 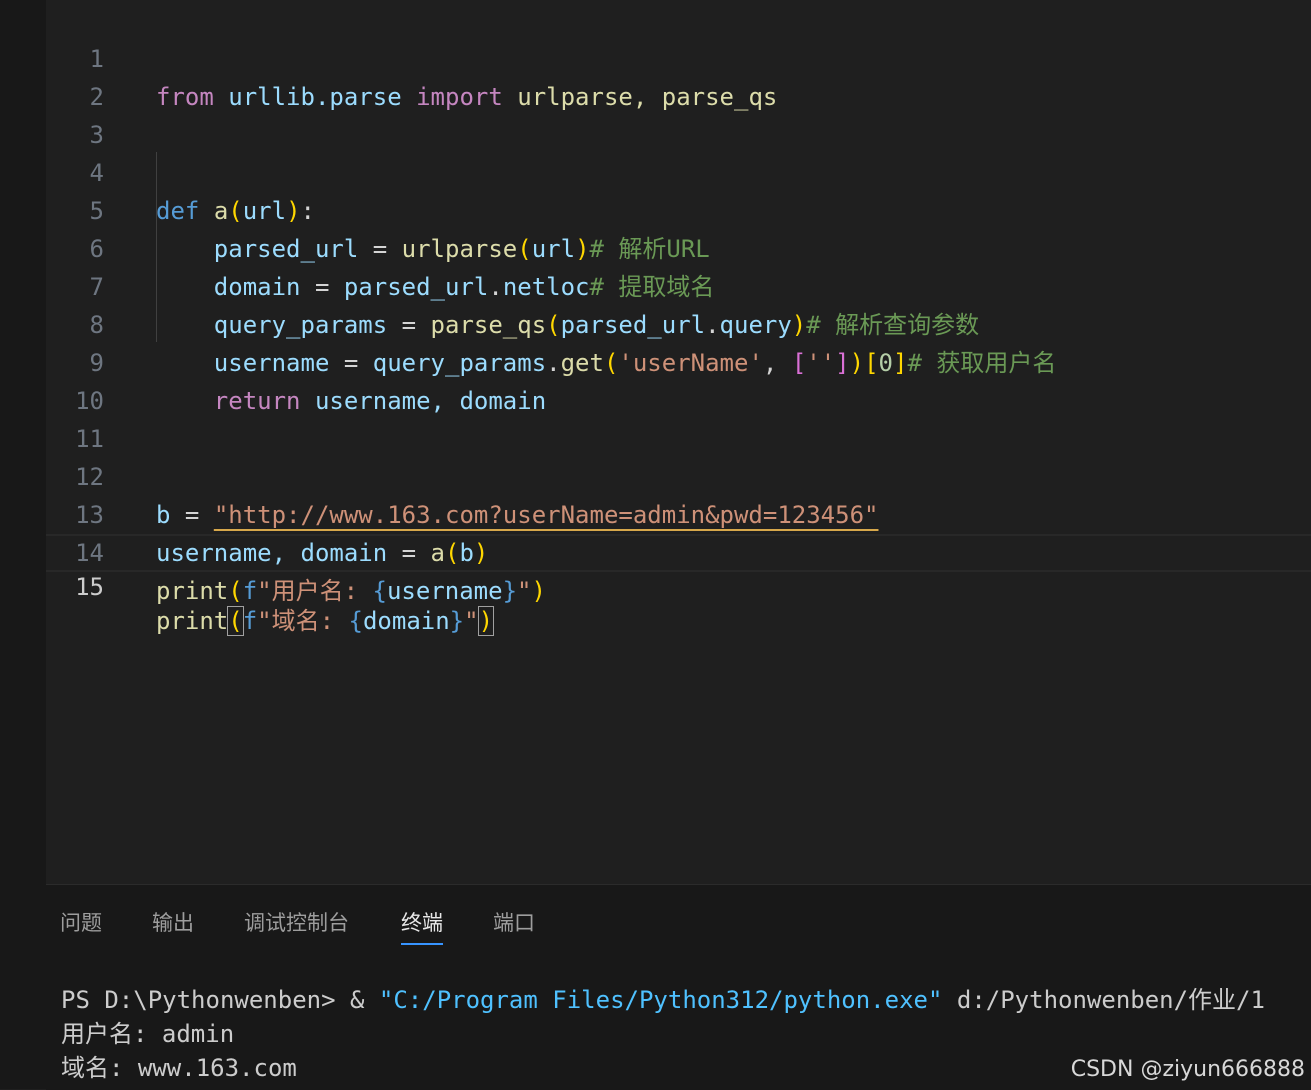 I want to click on code-line-14: 14 print(f"用户名: {username}"), so click(x=678, y=550).